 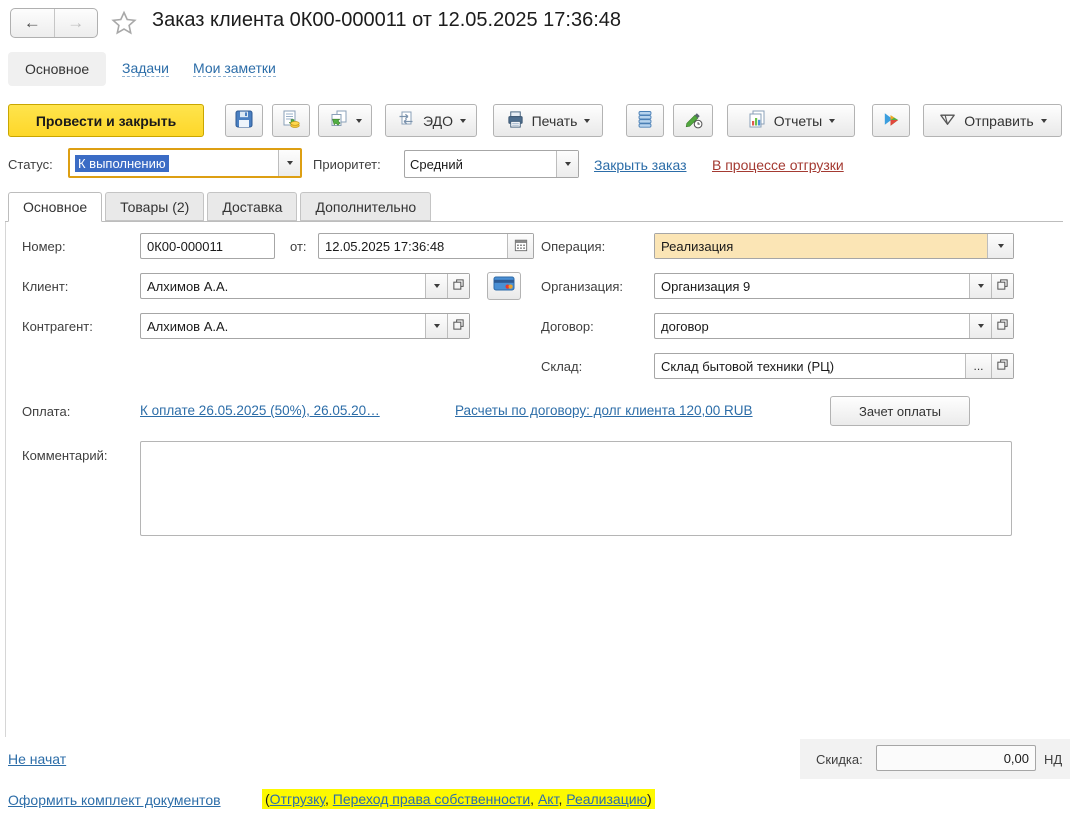 What do you see at coordinates (778, 165) in the screenshot?
I see `shipping-state-link: В процессе отгрузки` at bounding box center [778, 165].